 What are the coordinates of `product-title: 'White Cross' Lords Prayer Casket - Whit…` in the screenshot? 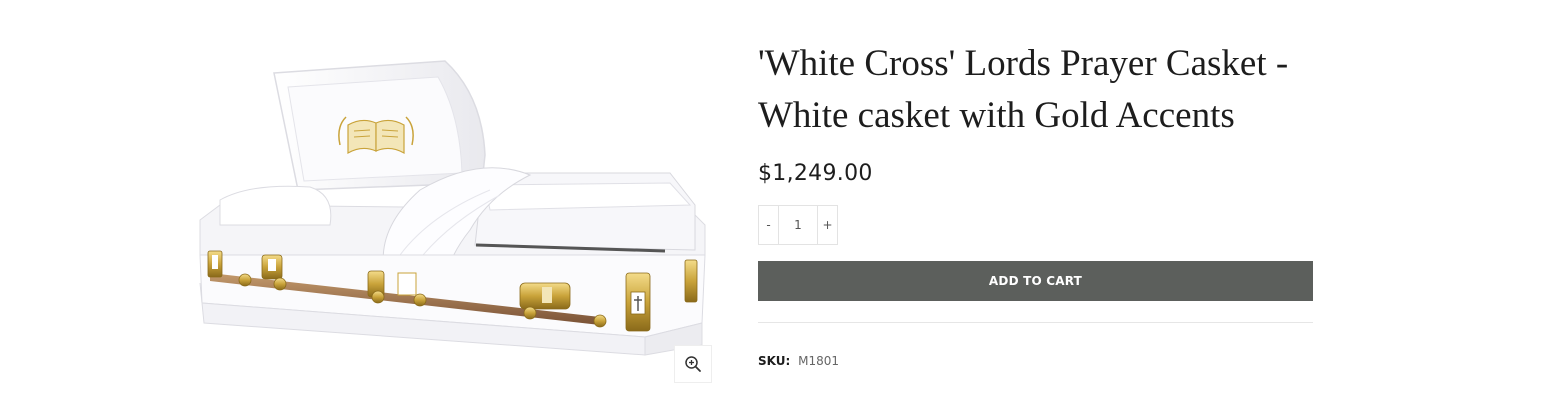 It's located at (1035, 90).